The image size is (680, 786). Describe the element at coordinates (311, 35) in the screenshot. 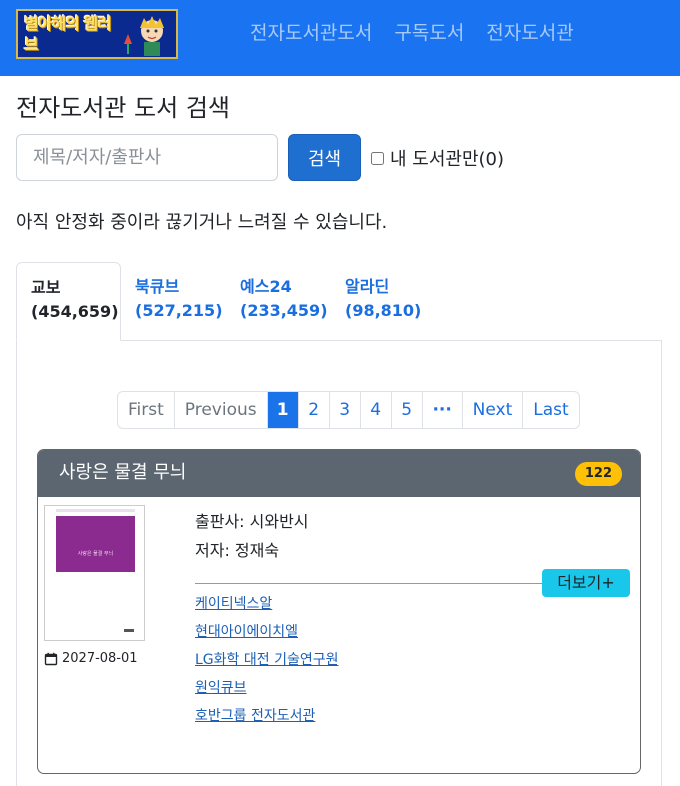

I see `nav-link-ebook-library-books: 전자도서관도서` at that location.